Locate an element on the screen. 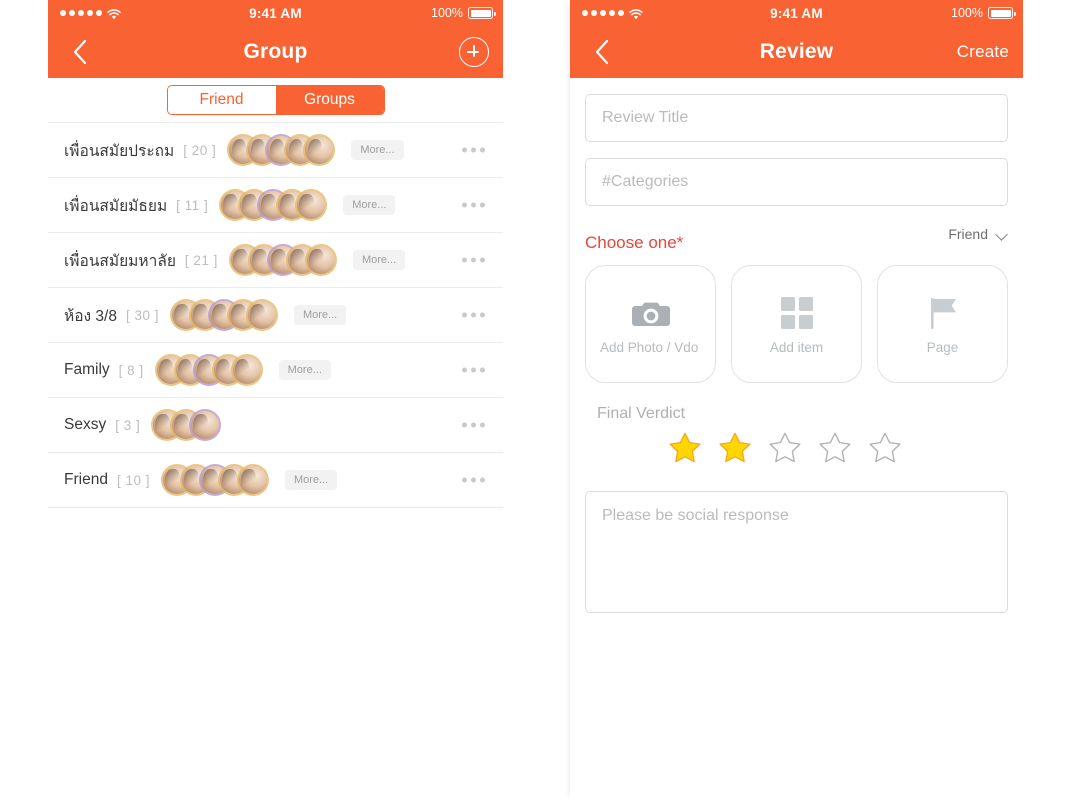 The width and height of the screenshot is (1080, 800). add-item-card: Add item is located at coordinates (796, 324).